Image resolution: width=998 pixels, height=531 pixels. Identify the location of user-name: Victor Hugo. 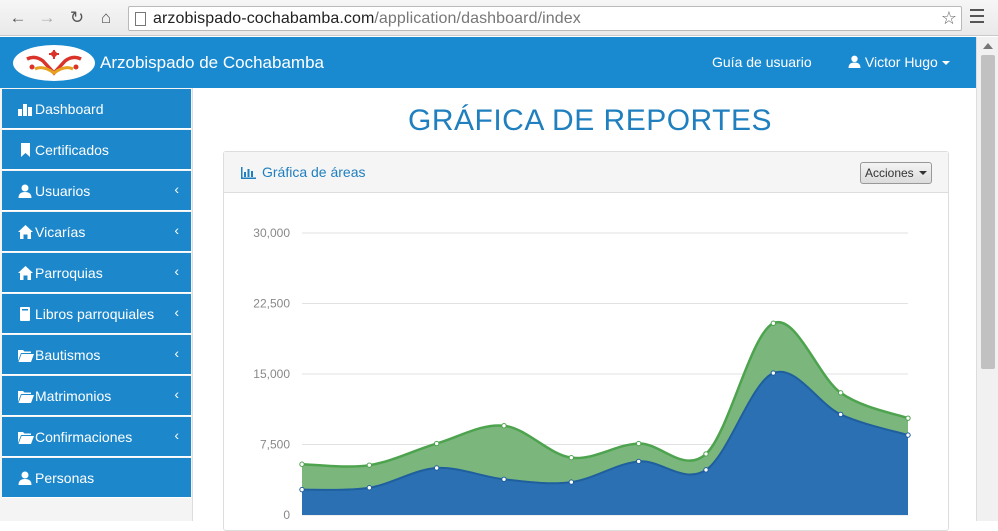
(901, 62).